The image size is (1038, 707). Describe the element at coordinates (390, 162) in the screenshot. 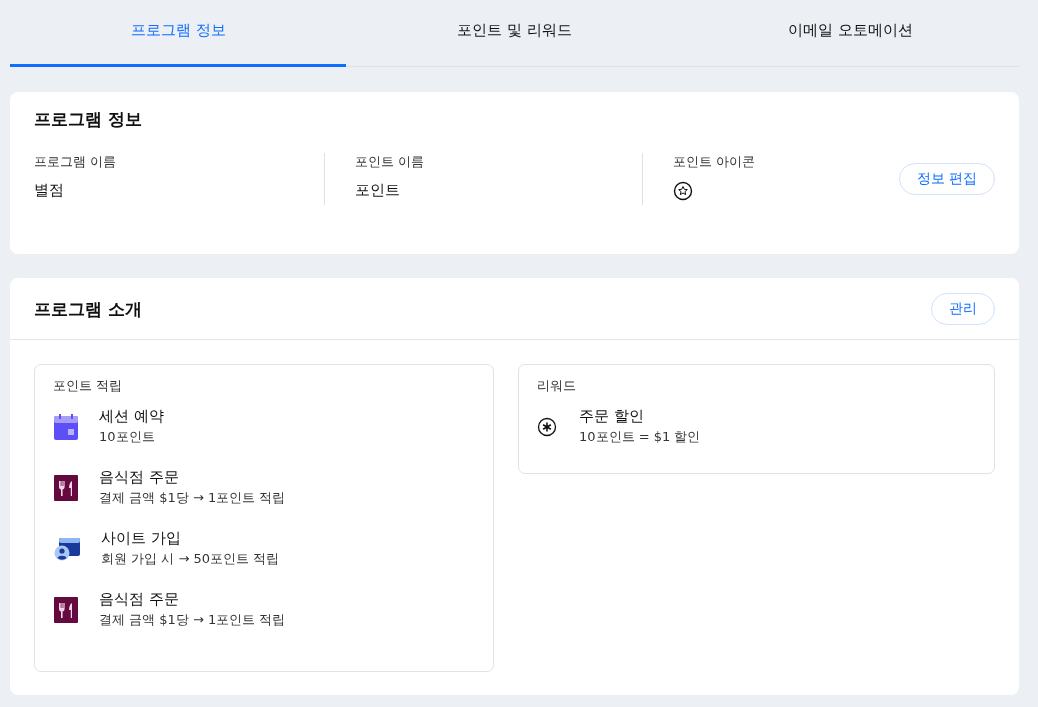

I see `field-label: 포인트 이름` at that location.